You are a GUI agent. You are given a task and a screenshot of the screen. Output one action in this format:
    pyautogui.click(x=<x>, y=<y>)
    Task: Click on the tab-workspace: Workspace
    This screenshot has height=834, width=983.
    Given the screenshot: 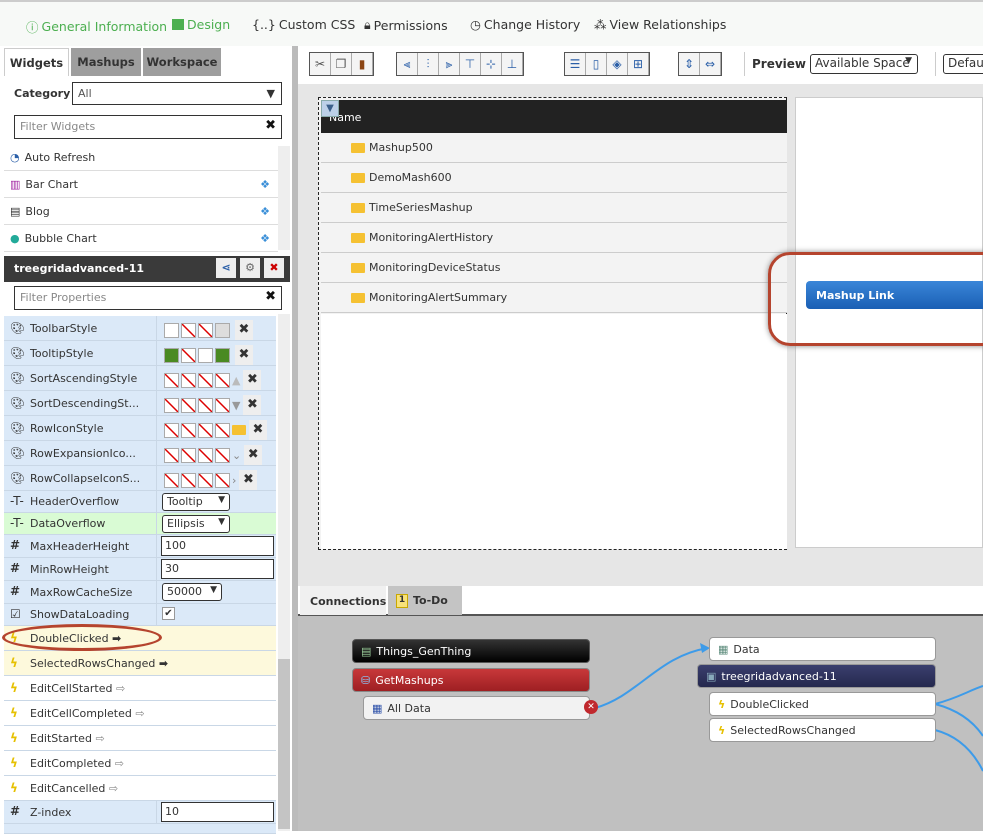 What is the action you would take?
    pyautogui.click(x=182, y=62)
    